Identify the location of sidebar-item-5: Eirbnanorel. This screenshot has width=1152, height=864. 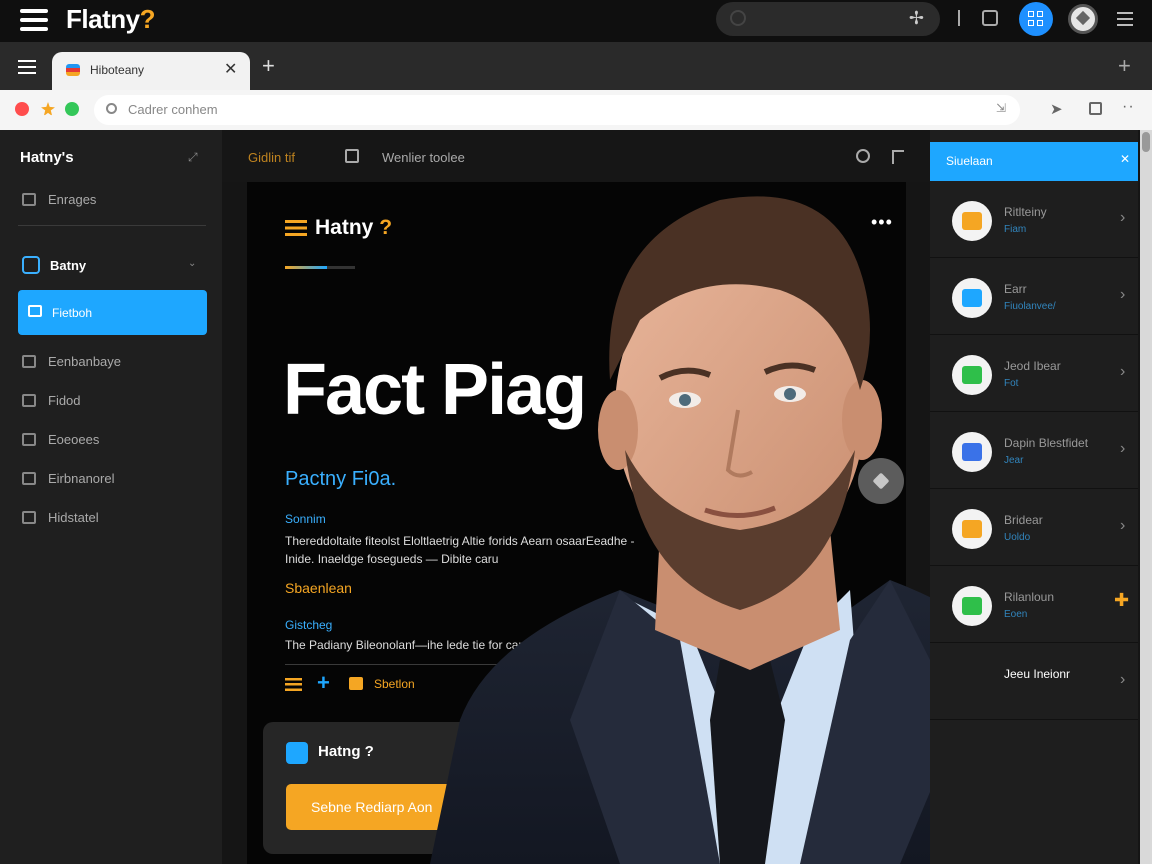
(68, 478).